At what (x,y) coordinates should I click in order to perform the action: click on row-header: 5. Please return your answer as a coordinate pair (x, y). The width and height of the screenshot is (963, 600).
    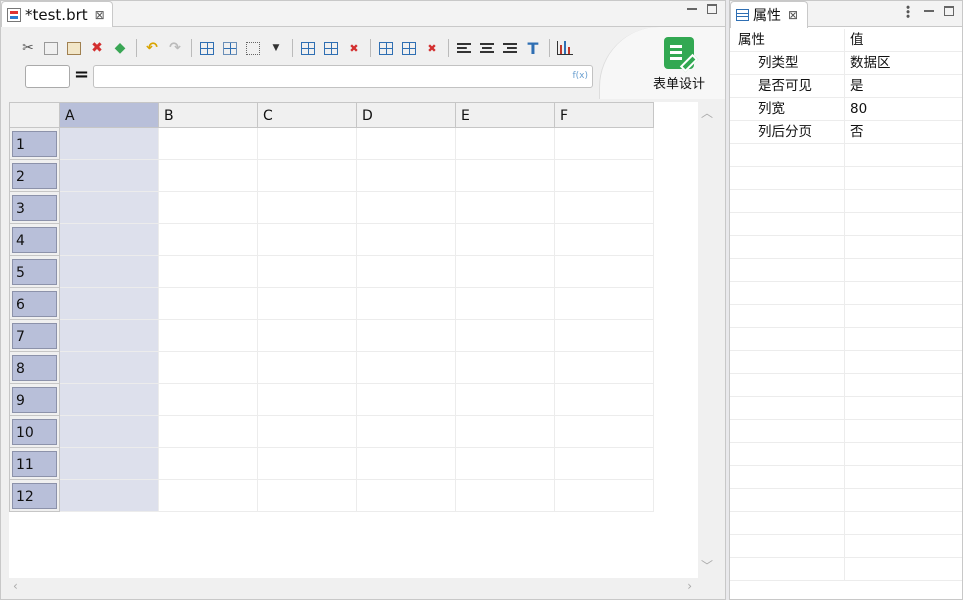
    Looking at the image, I should click on (34, 272).